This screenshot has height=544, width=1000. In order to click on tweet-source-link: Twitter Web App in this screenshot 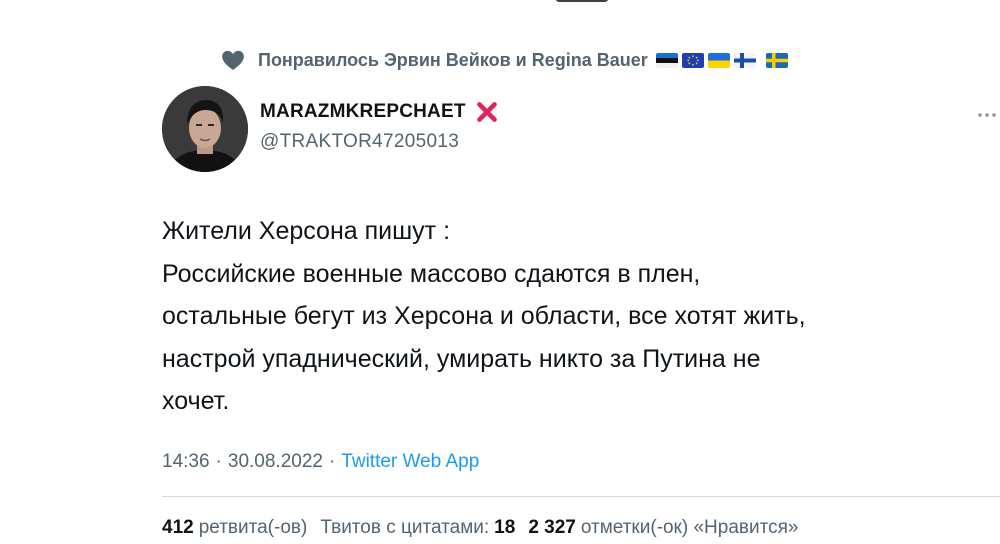, I will do `click(410, 462)`.